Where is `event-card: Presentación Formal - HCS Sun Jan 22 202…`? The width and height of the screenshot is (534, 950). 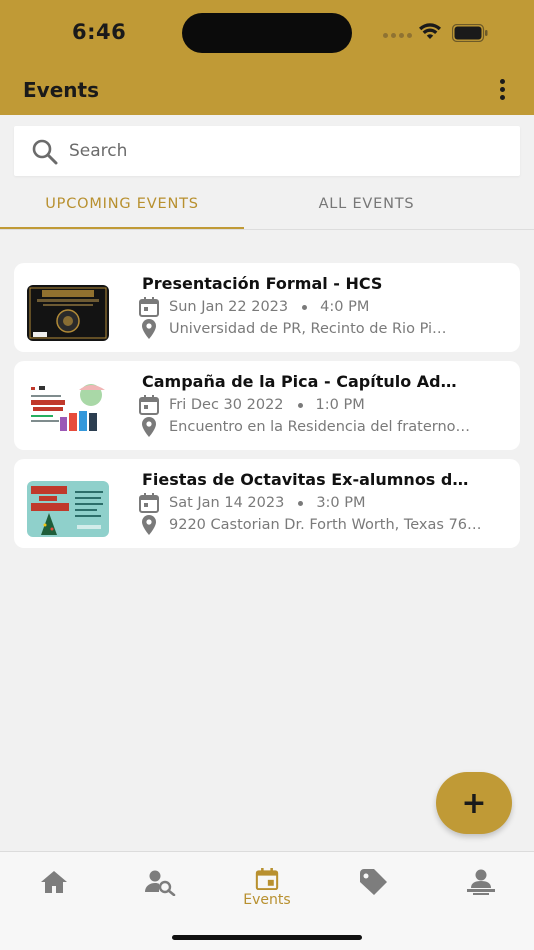
event-card: Presentación Formal - HCS Sun Jan 22 202… is located at coordinates (267, 307).